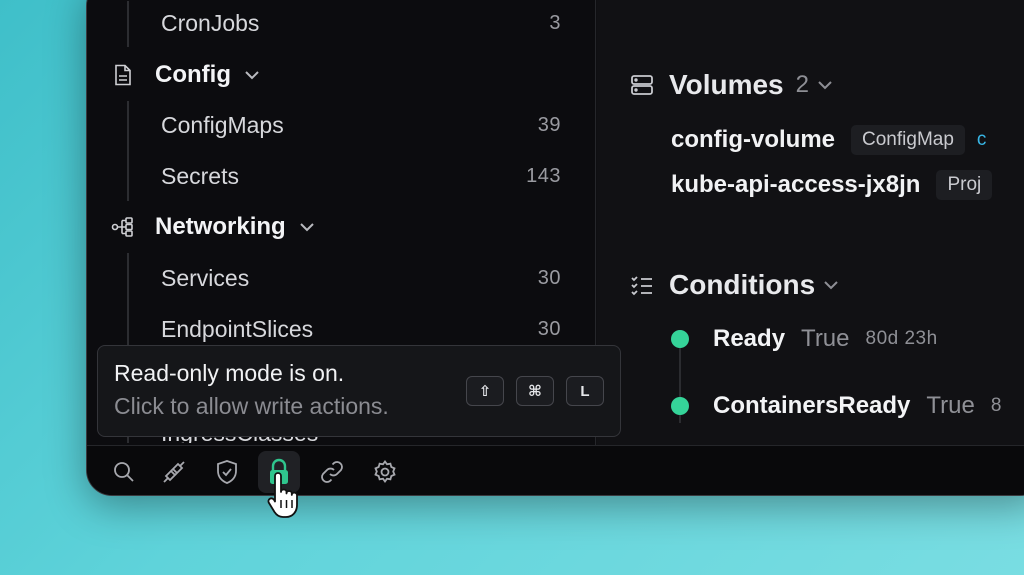 This screenshot has height=575, width=1024. I want to click on sidebar-item-configmaps: ConfigMaps 39, so click(361, 125).